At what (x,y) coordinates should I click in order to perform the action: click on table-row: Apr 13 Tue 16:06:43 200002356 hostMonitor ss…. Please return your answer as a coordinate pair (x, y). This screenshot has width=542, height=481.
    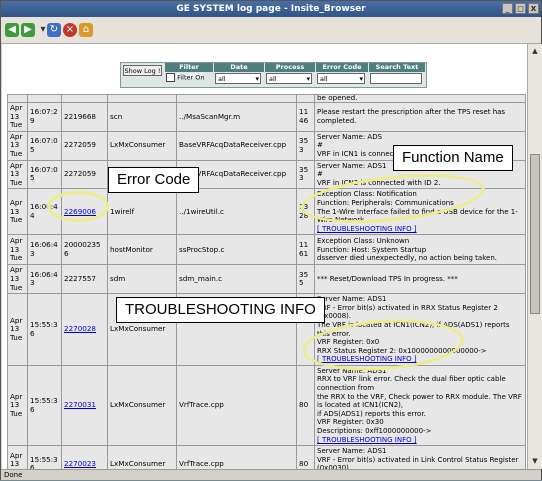
    Looking at the image, I should click on (266, 250).